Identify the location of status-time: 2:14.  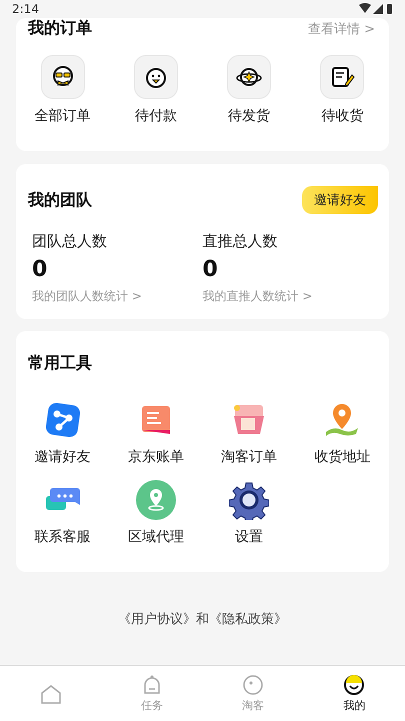
(25, 9).